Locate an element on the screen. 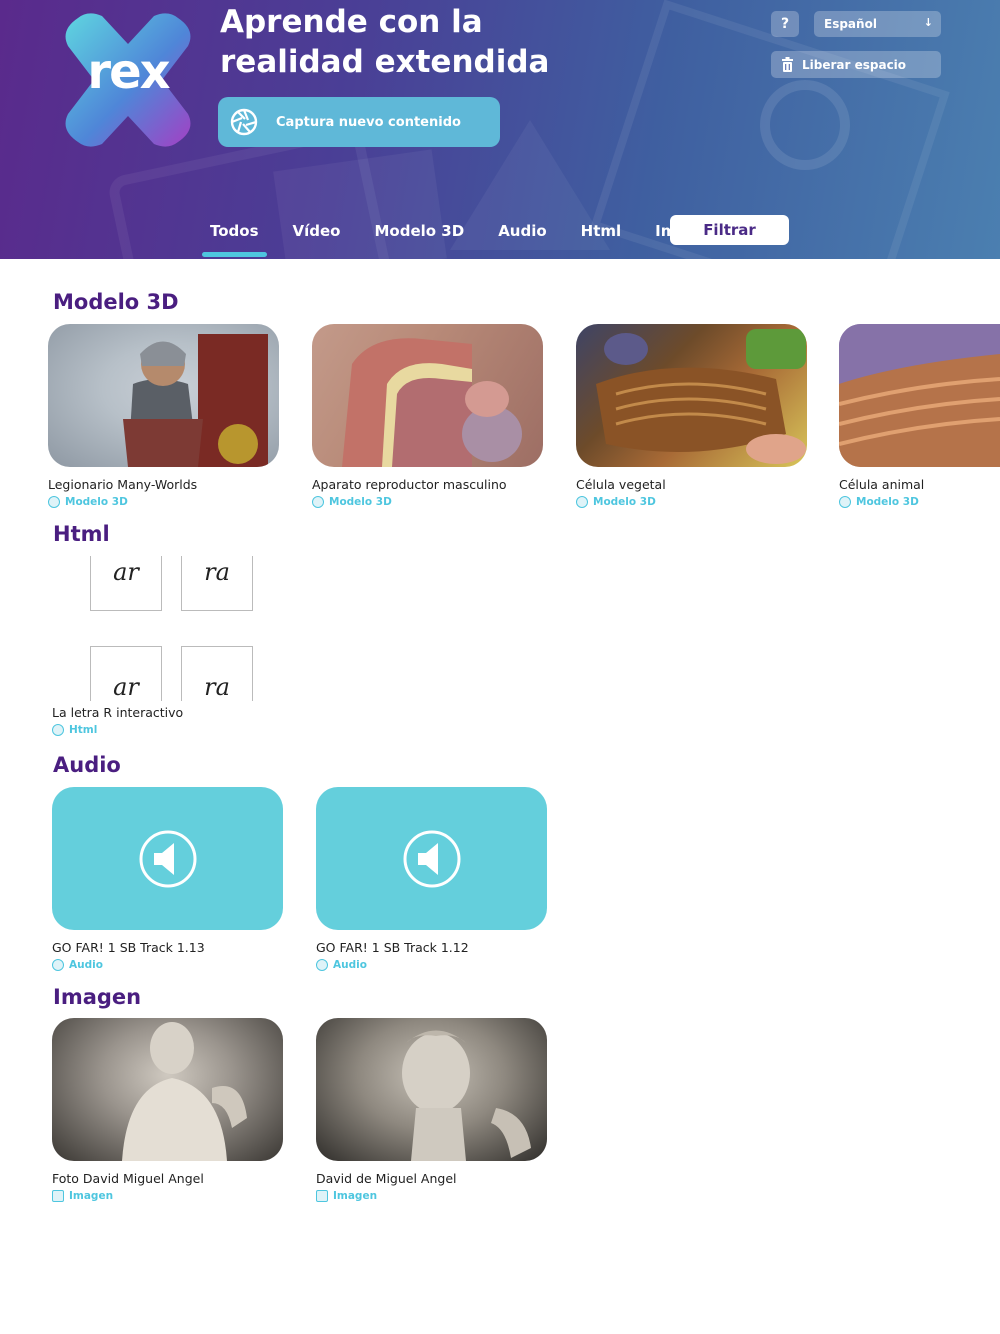 The height and width of the screenshot is (1334, 1000). card-title: Célula vegetal is located at coordinates (621, 484).